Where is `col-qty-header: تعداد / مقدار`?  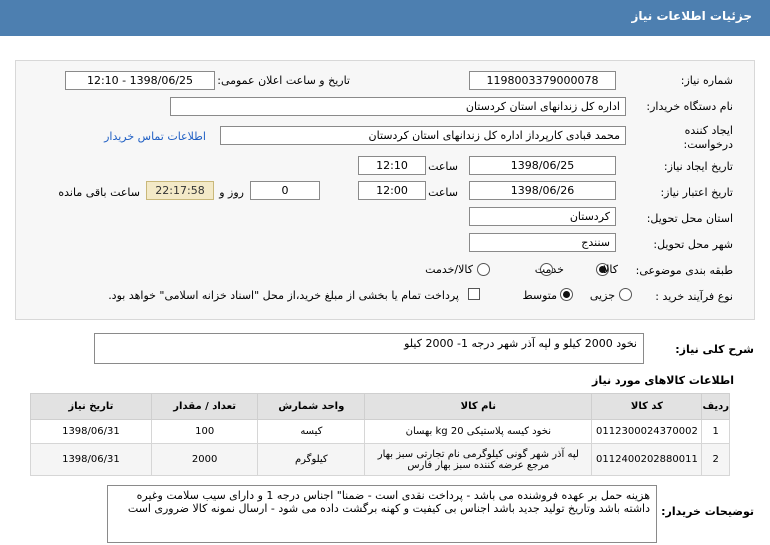
col-qty-header: تعداد / مقدار is located at coordinates (204, 406).